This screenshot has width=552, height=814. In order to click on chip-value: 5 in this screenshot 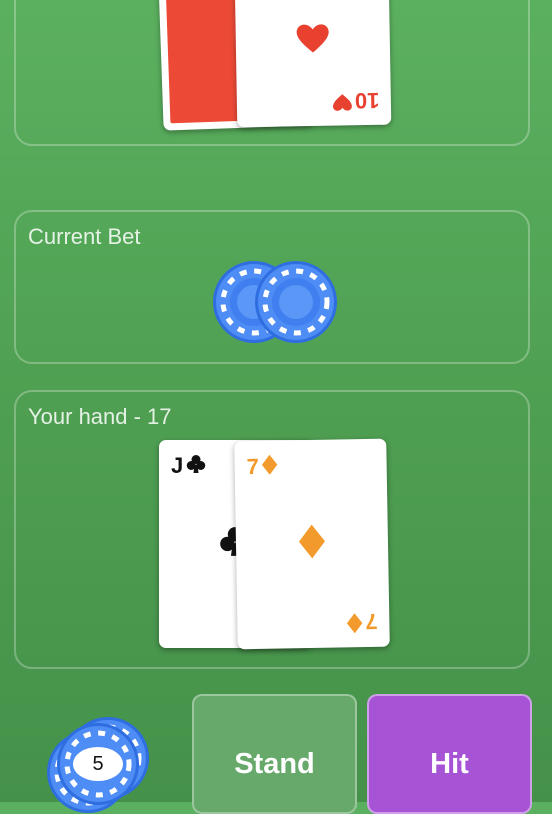, I will do `click(98, 764)`.